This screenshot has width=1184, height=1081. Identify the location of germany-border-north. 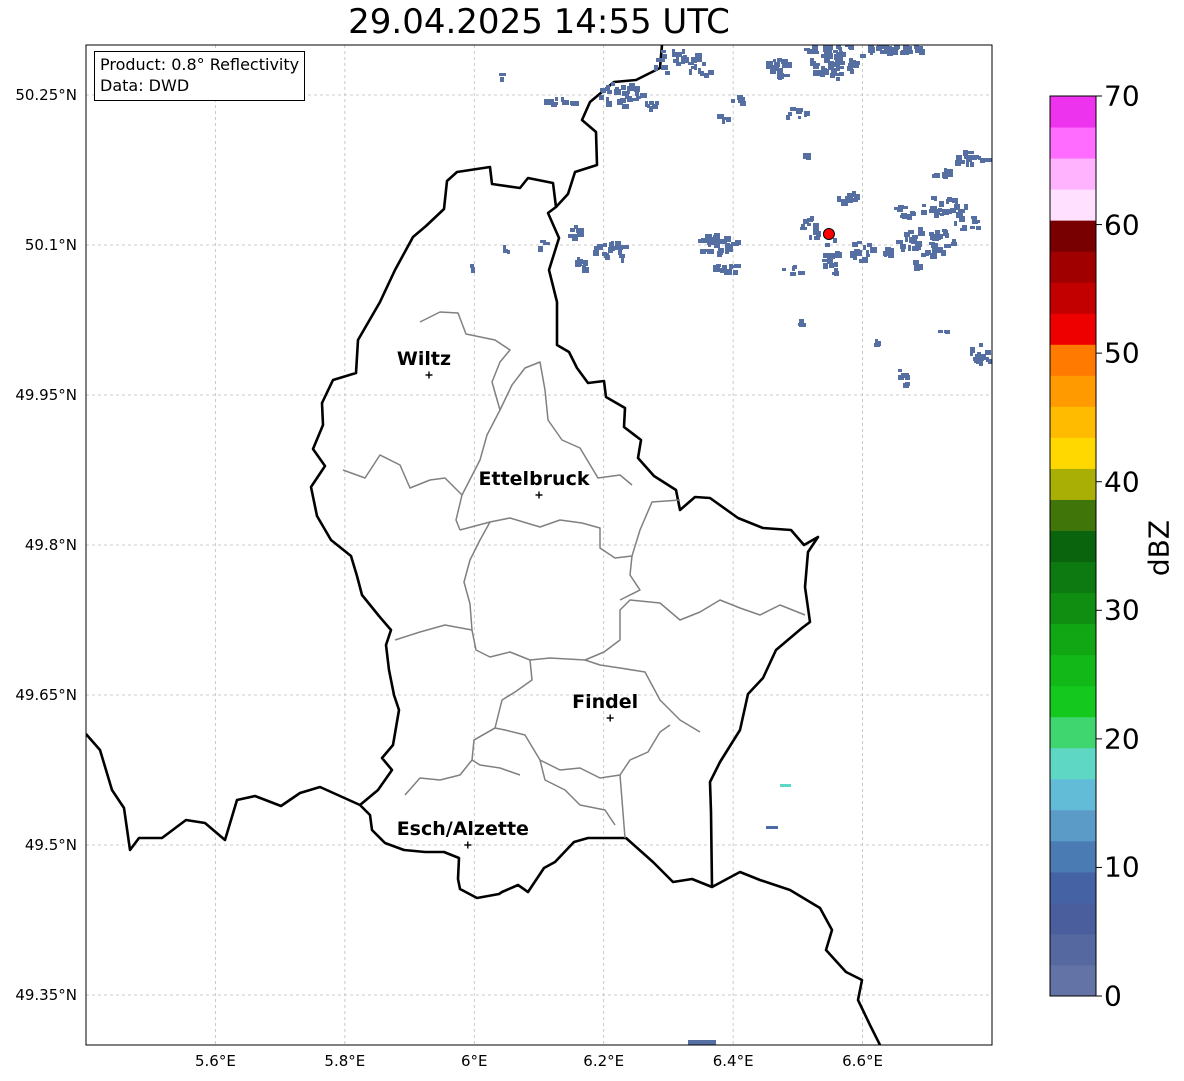
(609, 126).